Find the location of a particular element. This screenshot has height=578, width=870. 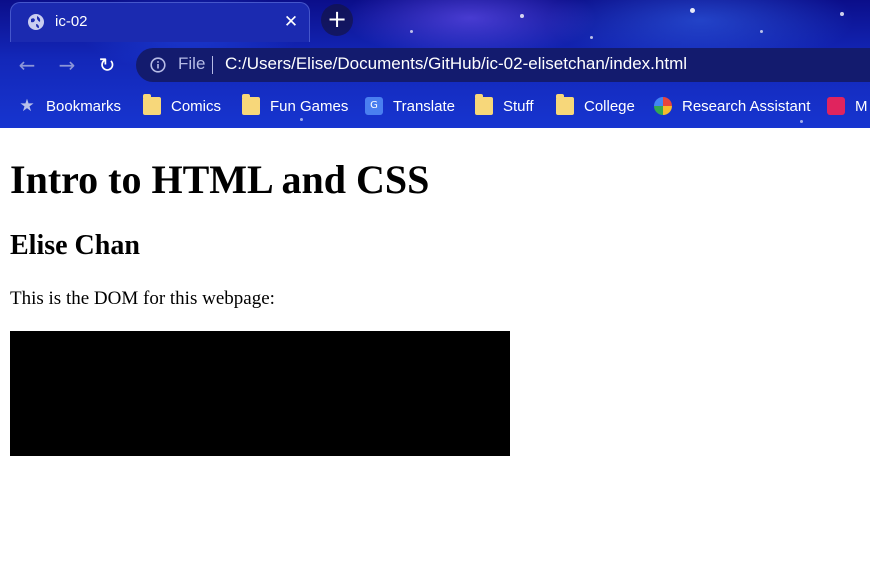

bookmark-research-assistant: Research Assistant is located at coordinates (732, 106).